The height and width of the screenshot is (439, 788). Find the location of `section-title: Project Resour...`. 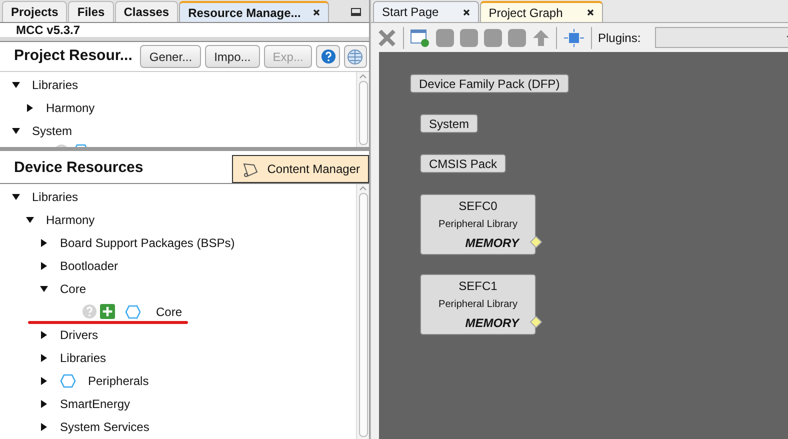

section-title: Project Resour... is located at coordinates (73, 56).